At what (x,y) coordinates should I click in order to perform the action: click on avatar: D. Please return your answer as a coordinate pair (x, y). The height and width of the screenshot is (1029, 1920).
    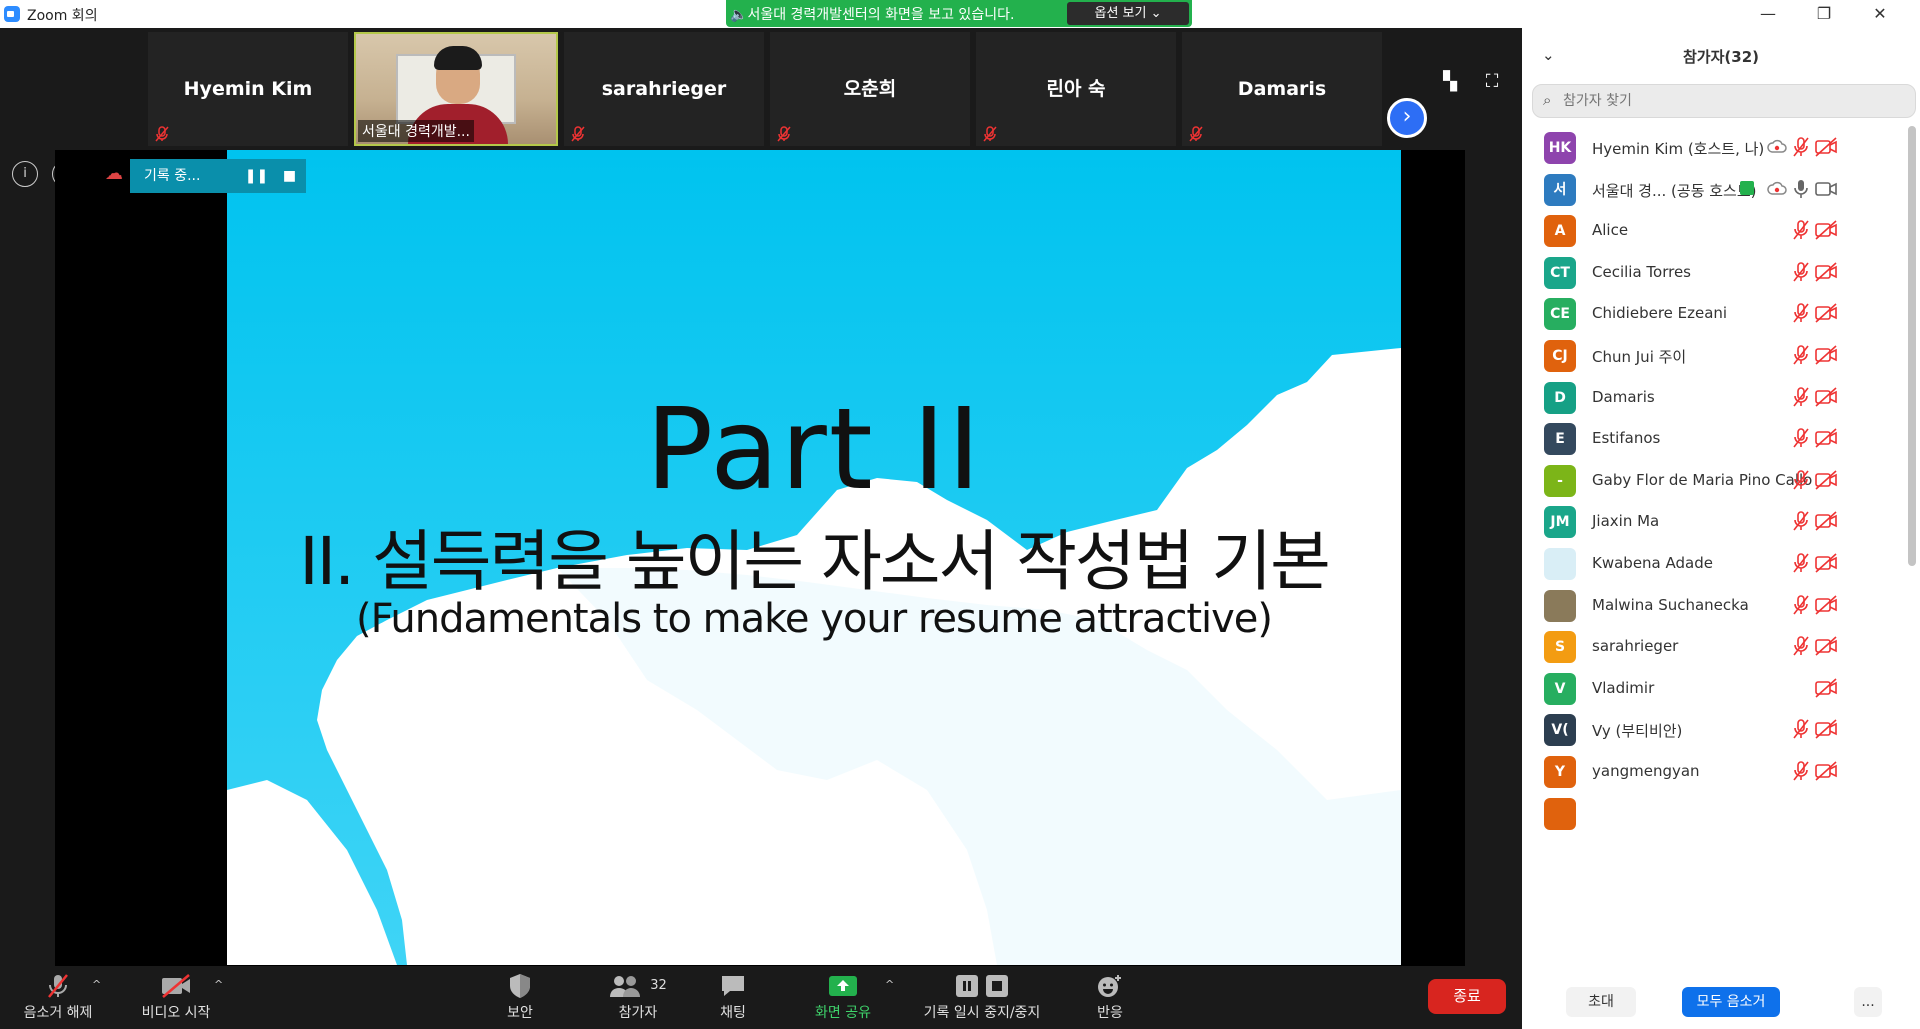
    Looking at the image, I should click on (1560, 397).